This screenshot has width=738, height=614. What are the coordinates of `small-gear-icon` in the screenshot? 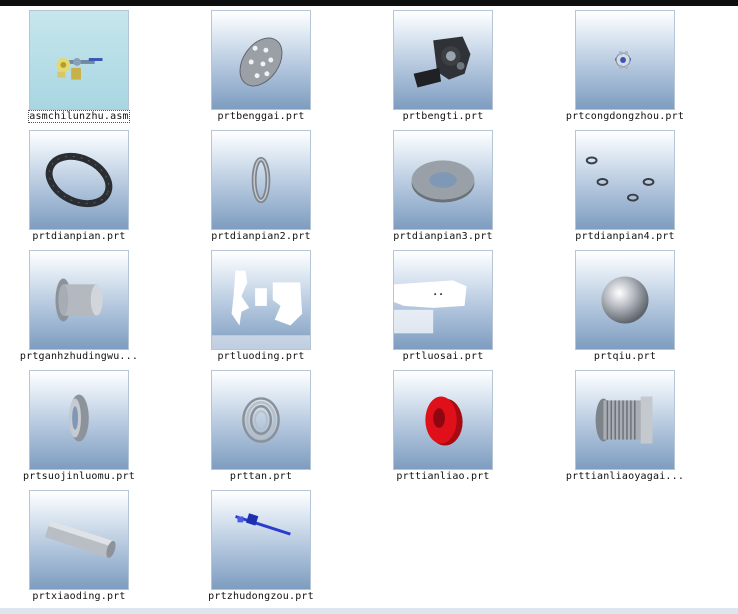 It's located at (623, 60).